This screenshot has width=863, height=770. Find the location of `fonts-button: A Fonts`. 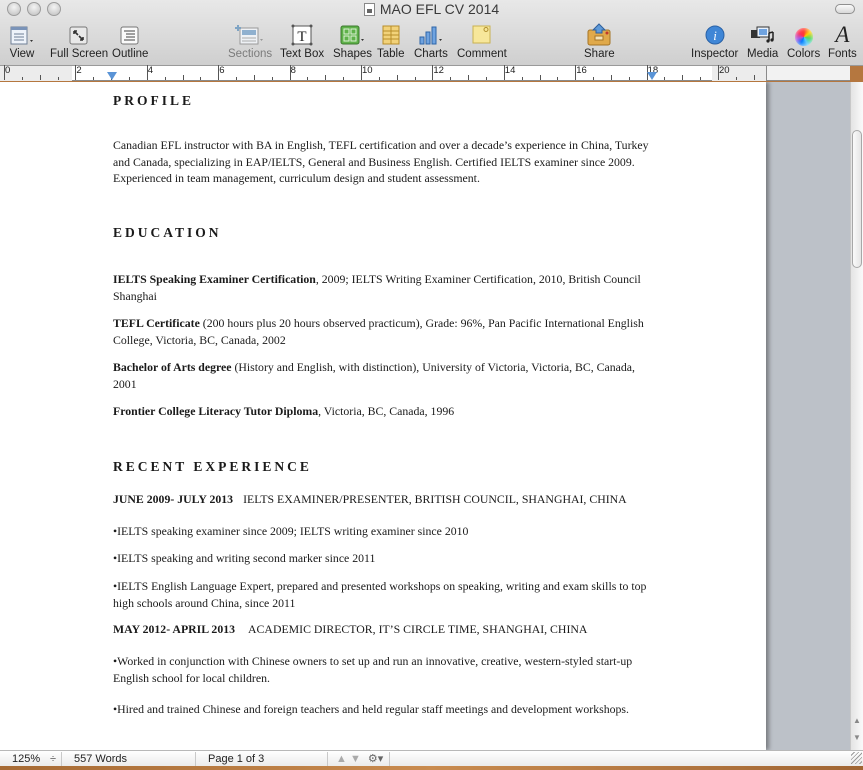

fonts-button: A Fonts is located at coordinates (842, 41).